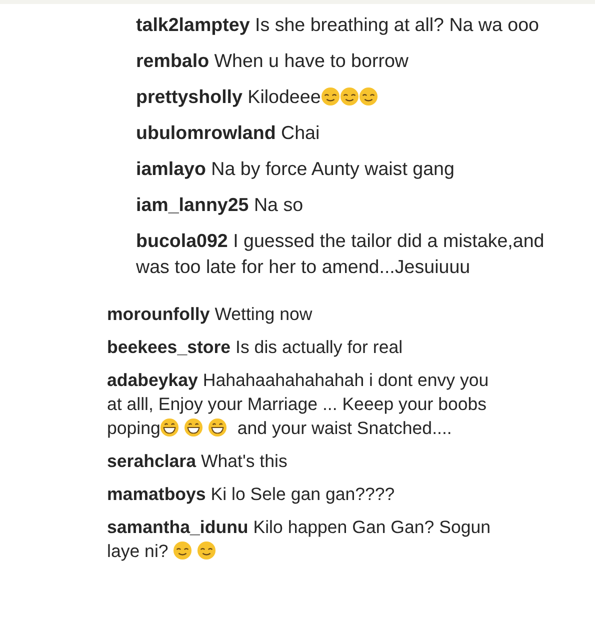  What do you see at coordinates (338, 25) in the screenshot?
I see `comment-text: talk2lamptey Is she breathing at all? Na wa ooo` at bounding box center [338, 25].